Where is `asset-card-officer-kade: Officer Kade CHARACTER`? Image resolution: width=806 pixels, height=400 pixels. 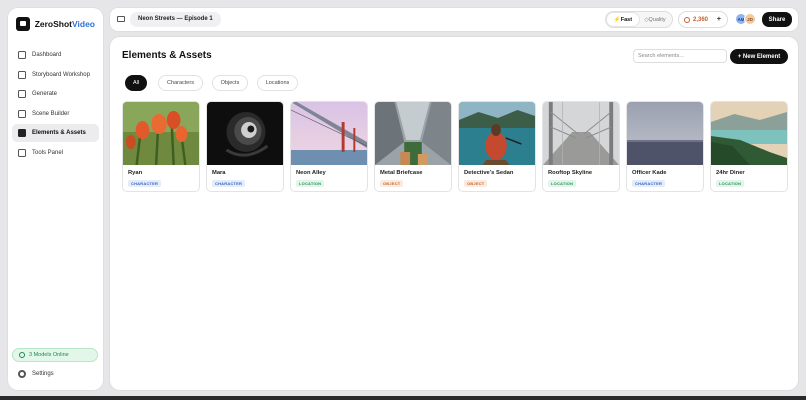 asset-card-officer-kade: Officer Kade CHARACTER is located at coordinates (665, 146).